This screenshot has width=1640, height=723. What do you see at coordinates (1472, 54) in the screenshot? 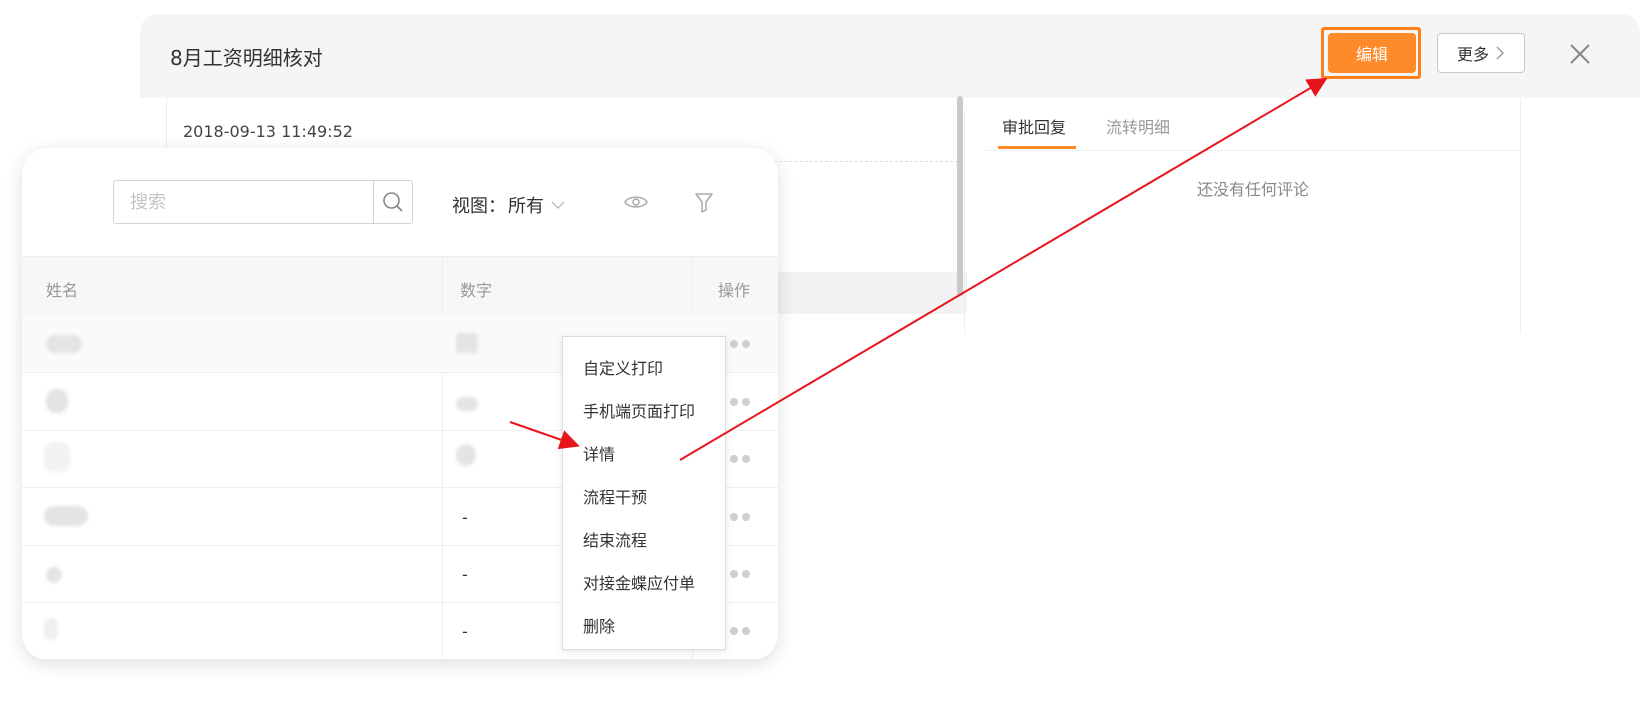
I see `more-button-label: 更多` at bounding box center [1472, 54].